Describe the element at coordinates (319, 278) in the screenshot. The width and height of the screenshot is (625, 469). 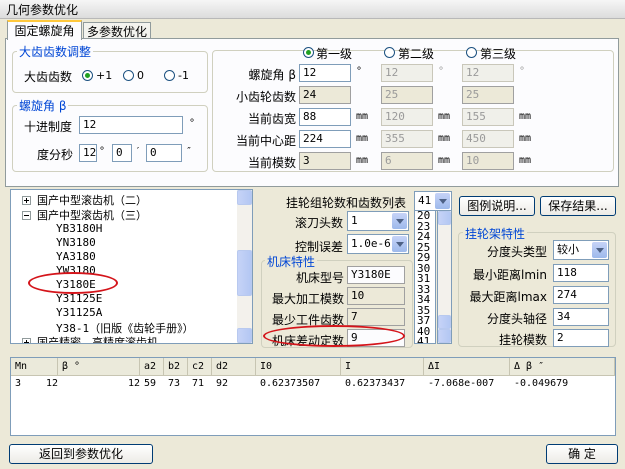
I see `machine-model-label: 机床型号` at that location.